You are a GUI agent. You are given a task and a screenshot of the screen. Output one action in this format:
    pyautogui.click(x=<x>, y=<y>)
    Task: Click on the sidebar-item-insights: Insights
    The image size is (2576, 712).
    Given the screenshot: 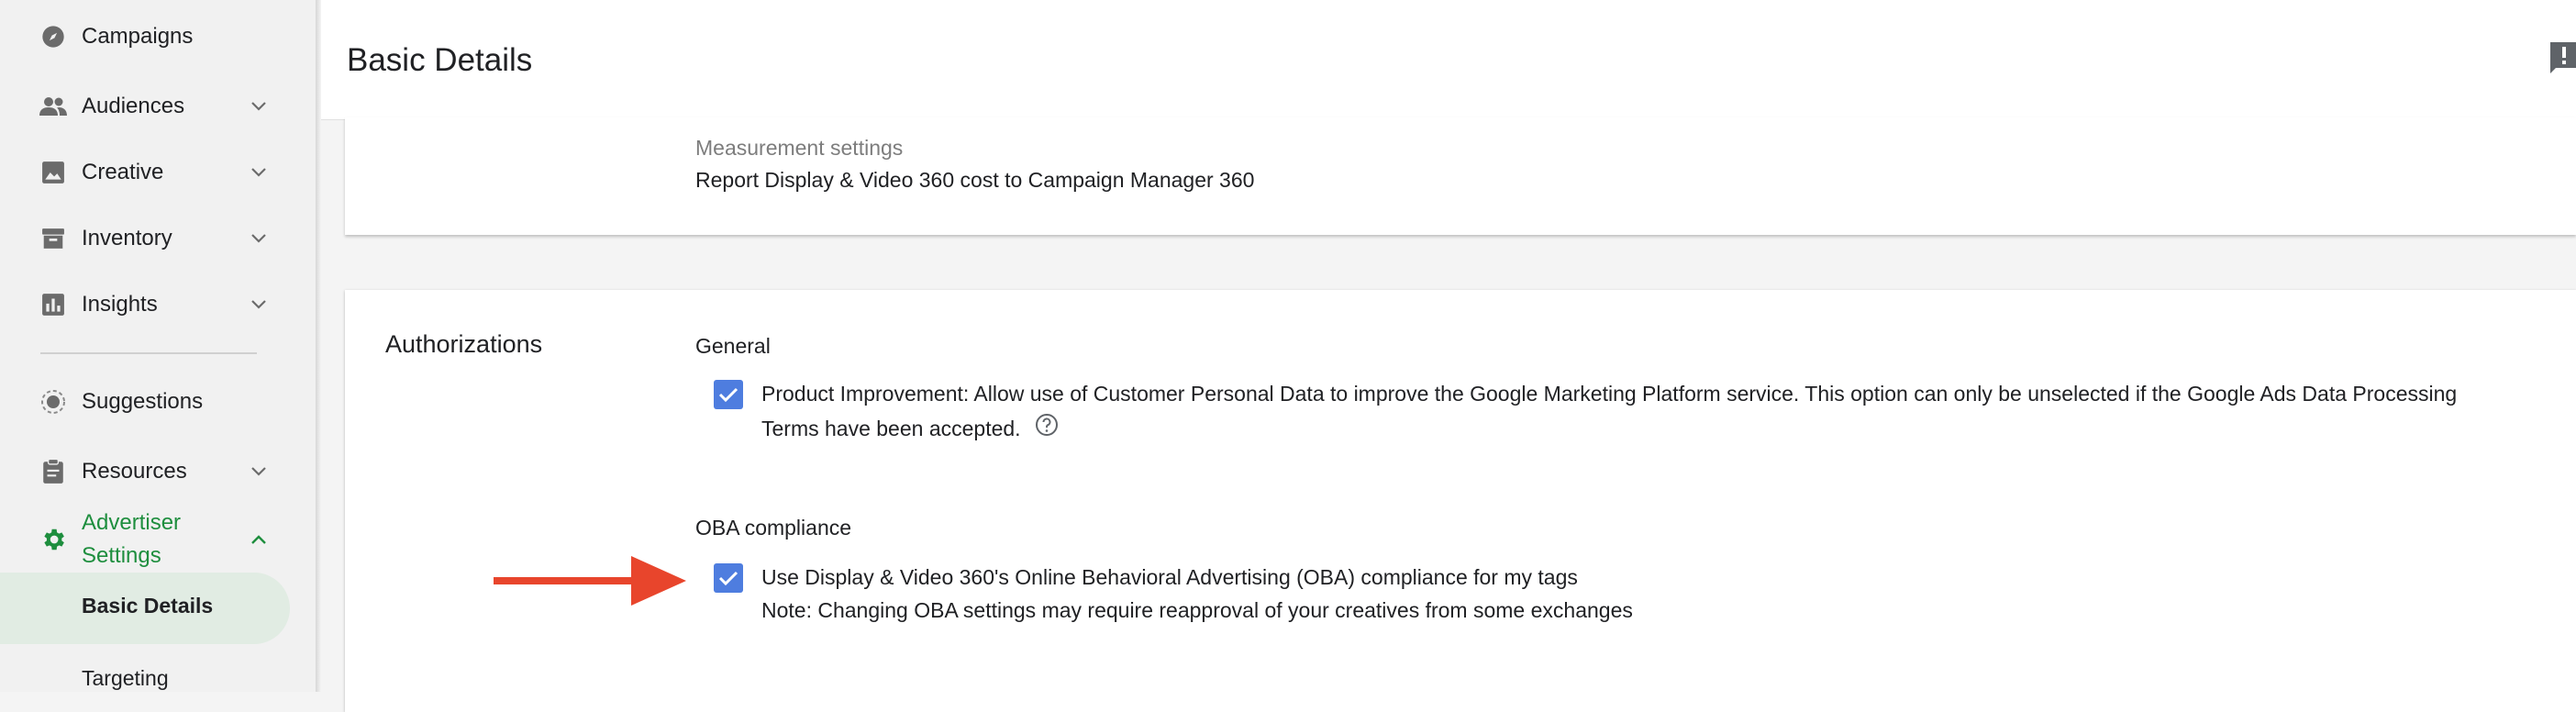 What is the action you would take?
    pyautogui.click(x=158, y=304)
    